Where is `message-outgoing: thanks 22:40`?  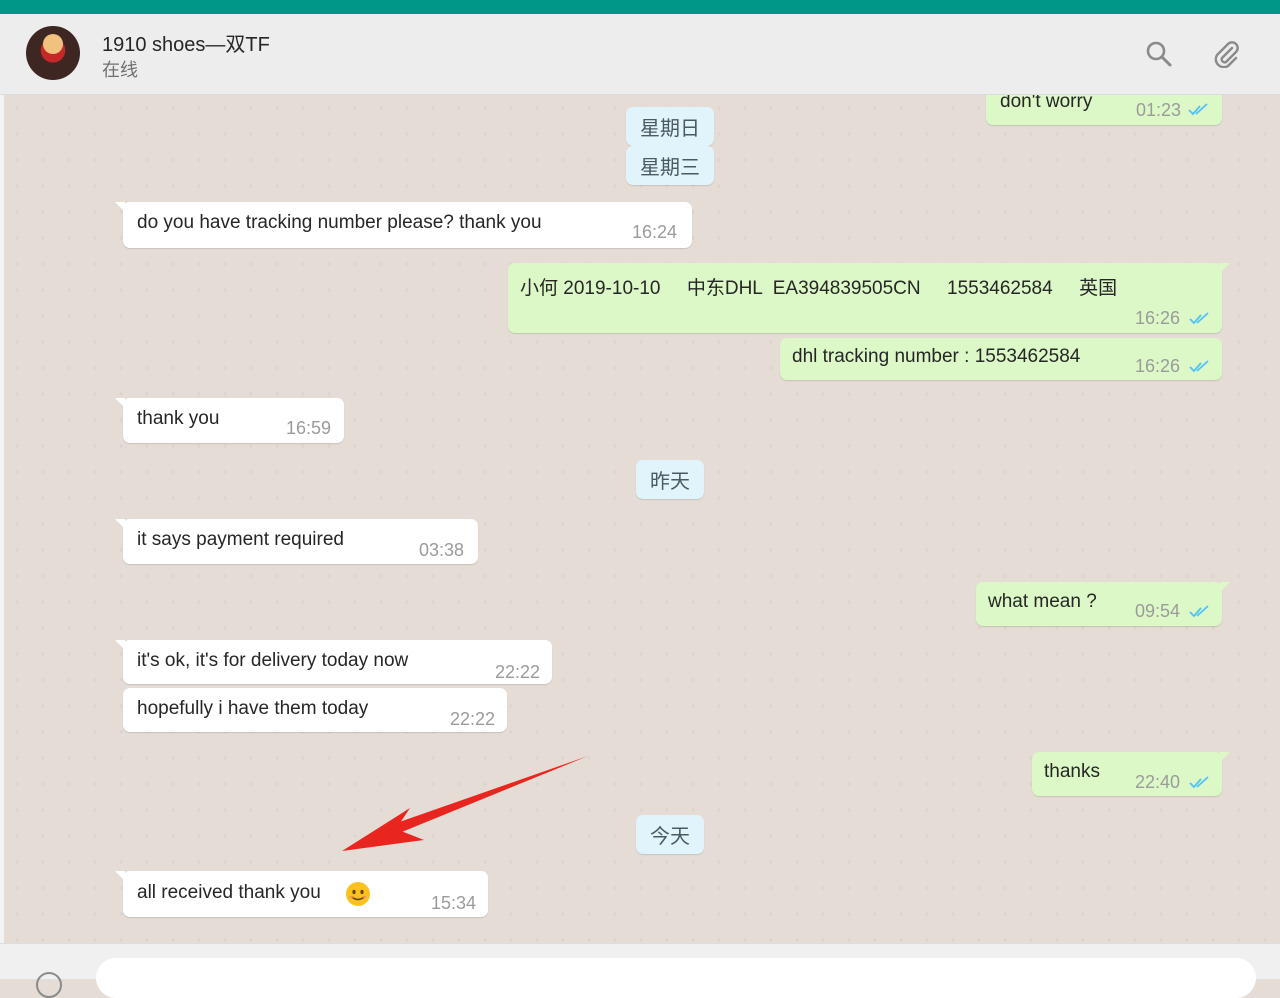 message-outgoing: thanks 22:40 is located at coordinates (1131, 774).